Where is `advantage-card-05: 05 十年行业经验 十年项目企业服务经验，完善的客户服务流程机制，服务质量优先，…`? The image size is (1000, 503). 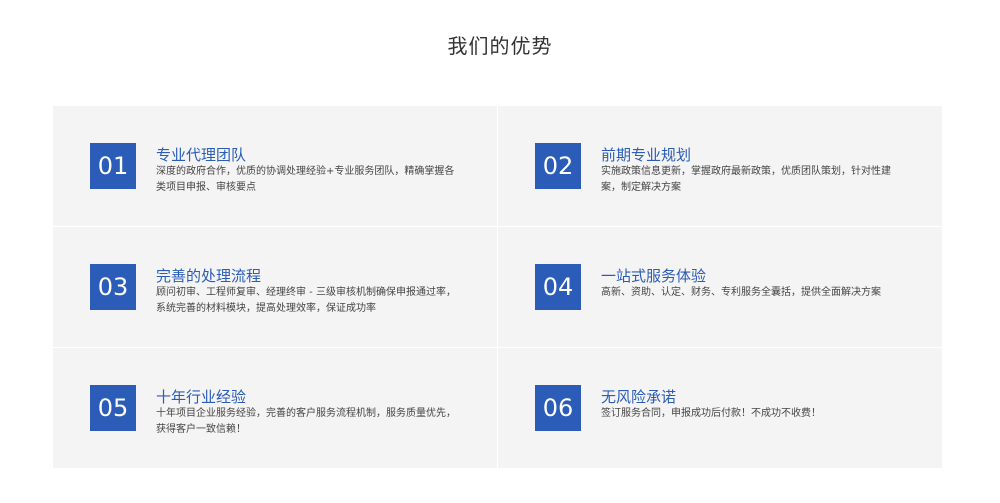 advantage-card-05: 05 十年行业经验 十年项目企业服务经验，完善的客户服务流程机制，服务质量优先，… is located at coordinates (275, 408).